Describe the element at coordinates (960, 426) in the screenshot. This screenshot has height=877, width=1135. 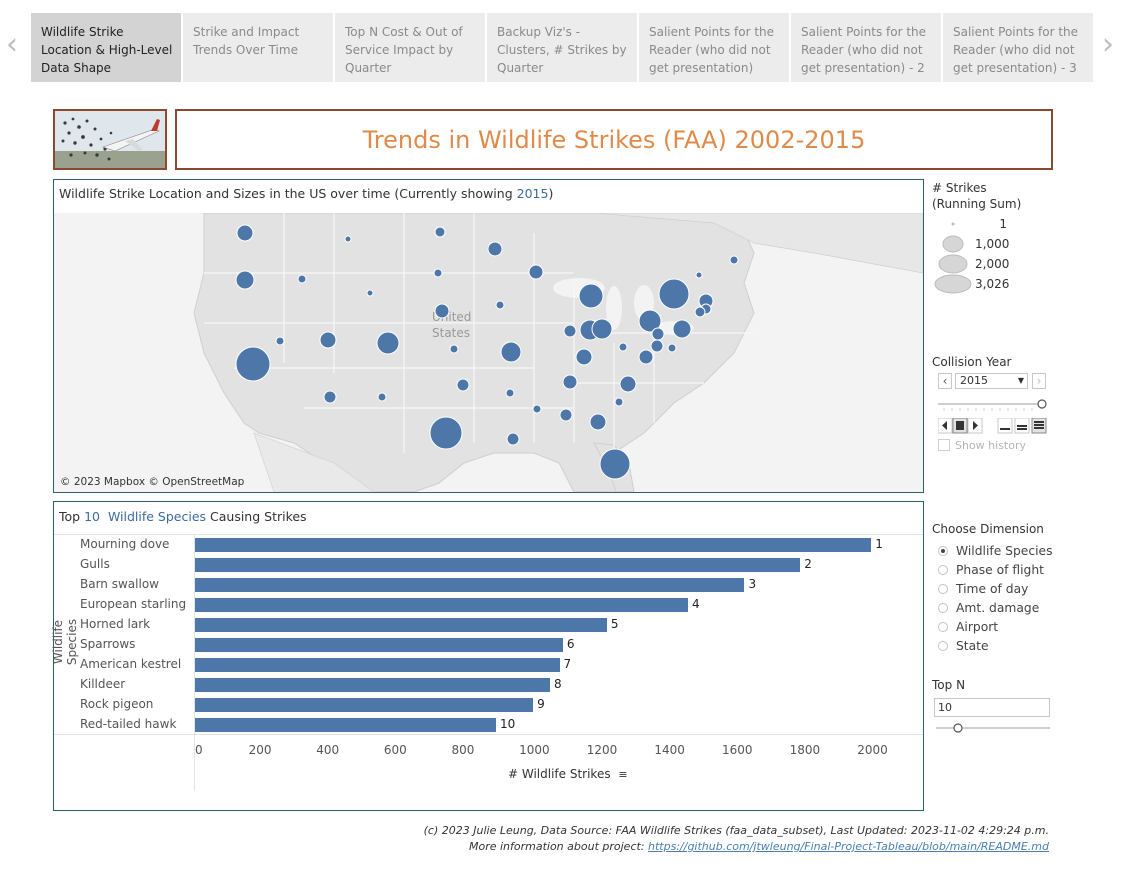
I see `stop-button` at that location.